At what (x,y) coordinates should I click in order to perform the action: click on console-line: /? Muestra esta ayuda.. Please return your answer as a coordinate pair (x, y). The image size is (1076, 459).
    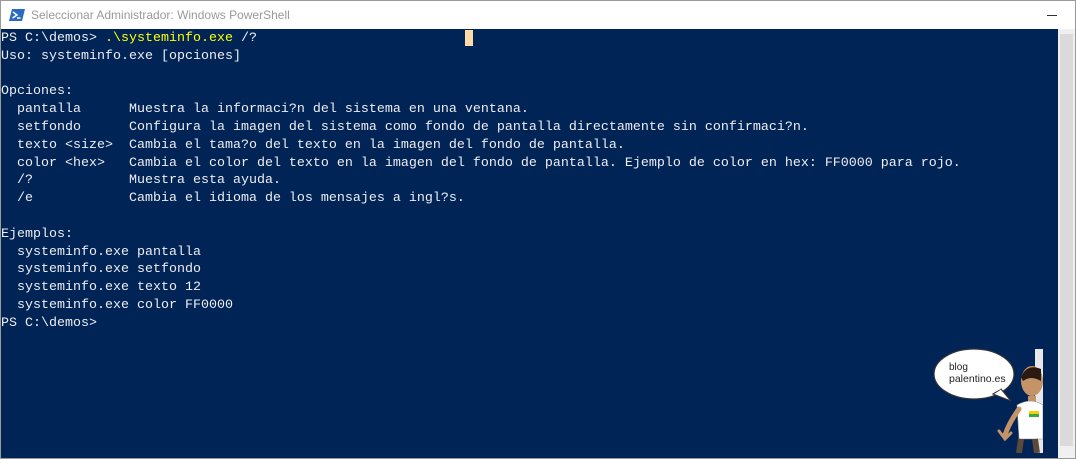
    Looking at the image, I should click on (141, 181).